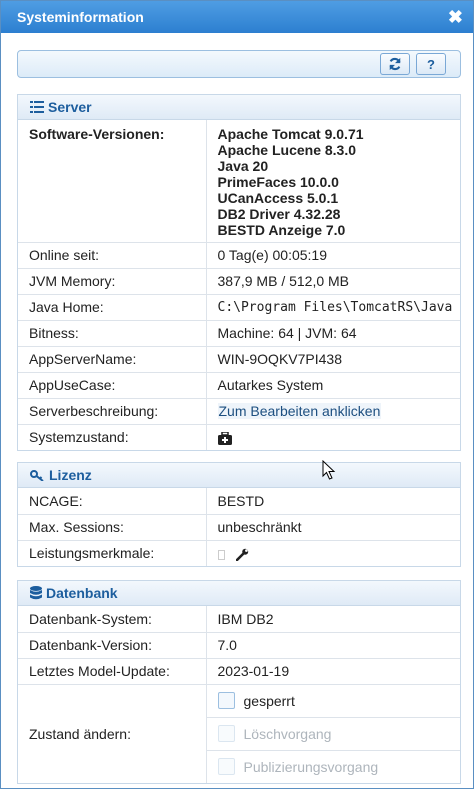 Image resolution: width=474 pixels, height=789 pixels. I want to click on license-panel-header: Lizenz, so click(239, 475).